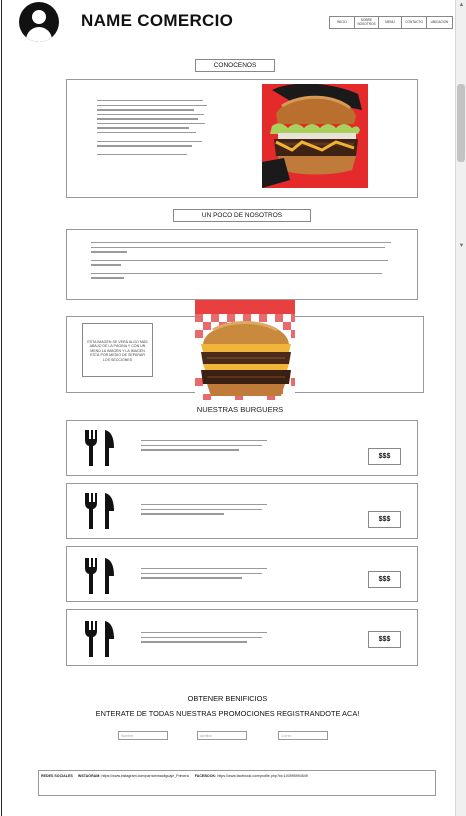 This screenshot has height=816, width=466. I want to click on footer-instagram-label: INSTAGRAM:, so click(89, 776).